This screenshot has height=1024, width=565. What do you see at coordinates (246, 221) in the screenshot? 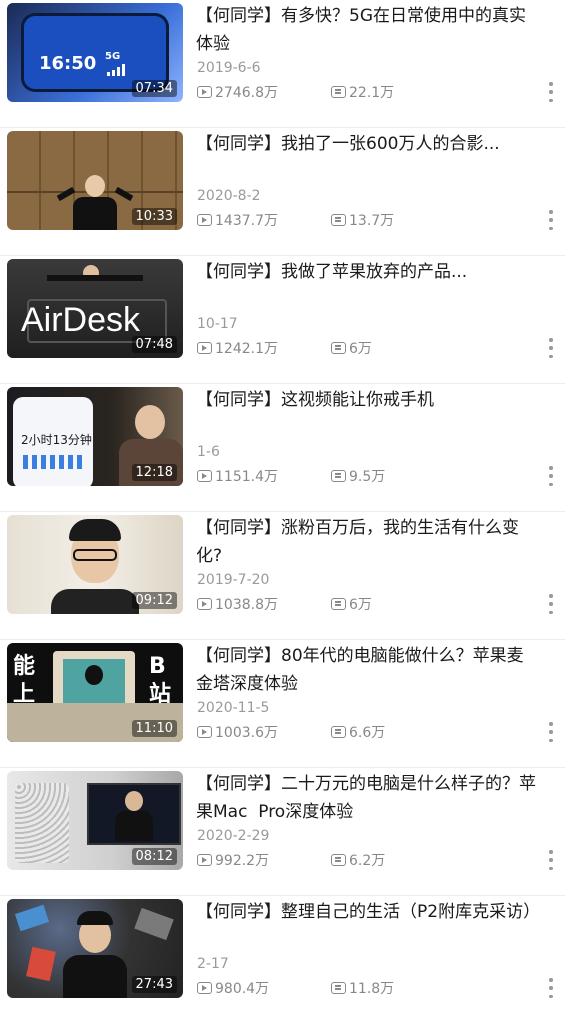
I see `play-count-value: 1437.7万` at bounding box center [246, 221].